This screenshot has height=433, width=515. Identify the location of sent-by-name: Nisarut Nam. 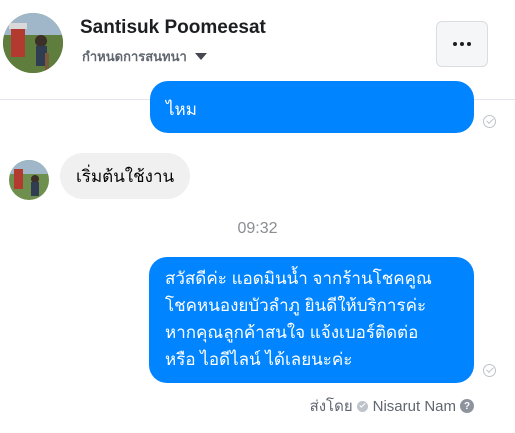
(414, 406).